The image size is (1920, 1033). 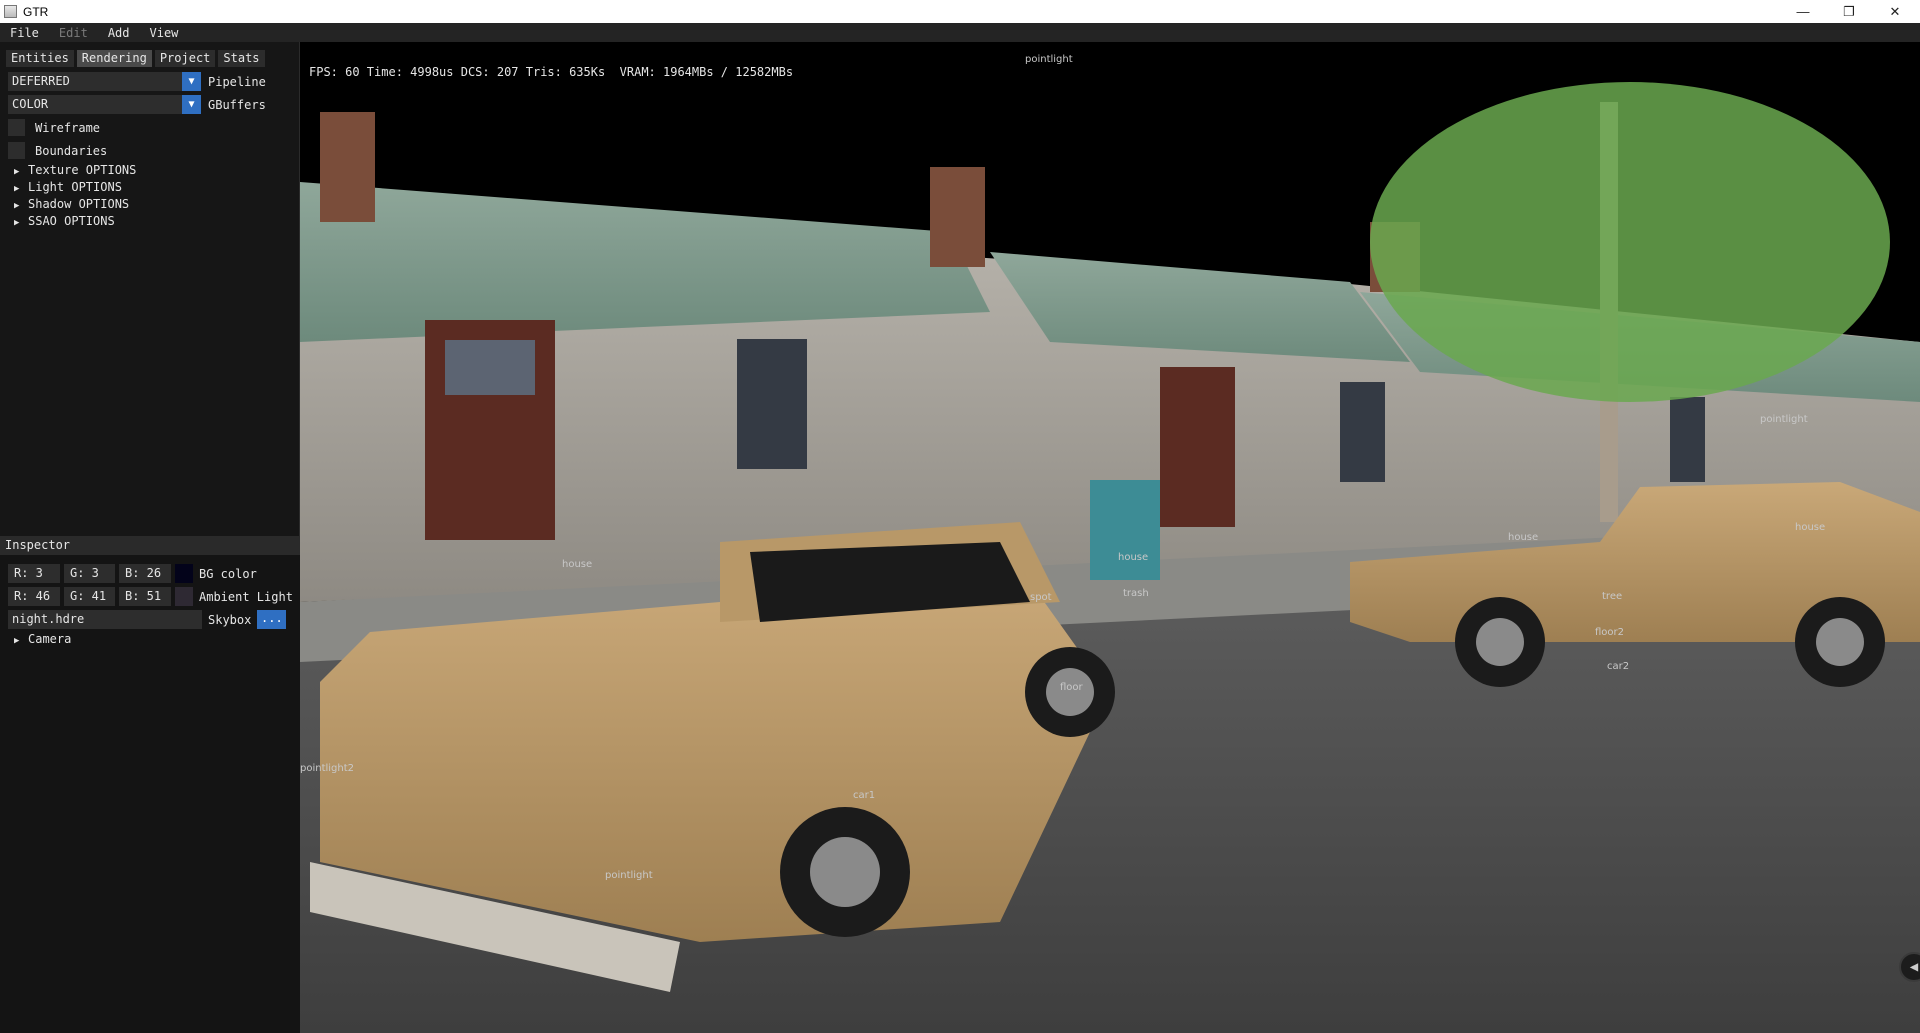 What do you see at coordinates (34, 573) in the screenshot?
I see `bg-color-r-field: R: 3` at bounding box center [34, 573].